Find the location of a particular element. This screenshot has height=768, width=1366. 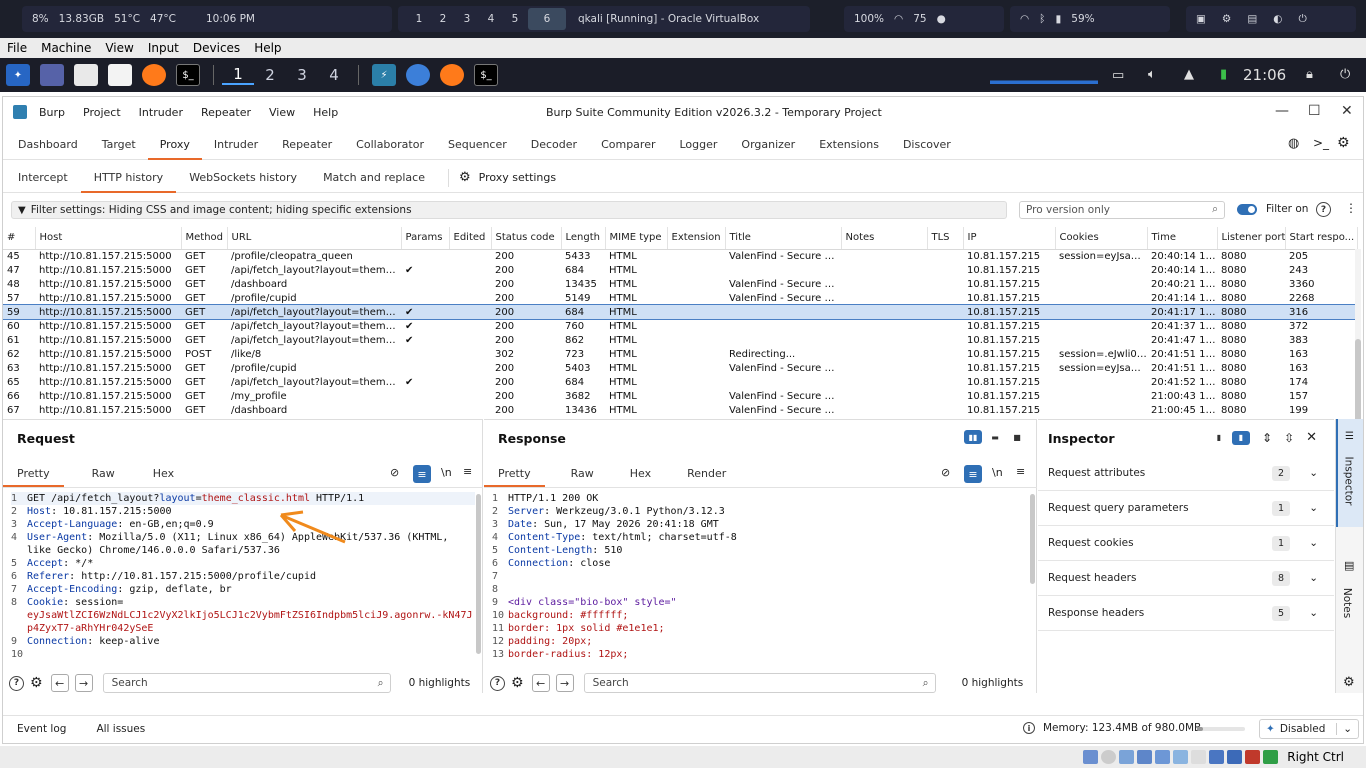

column-header: Edited is located at coordinates (470, 238).